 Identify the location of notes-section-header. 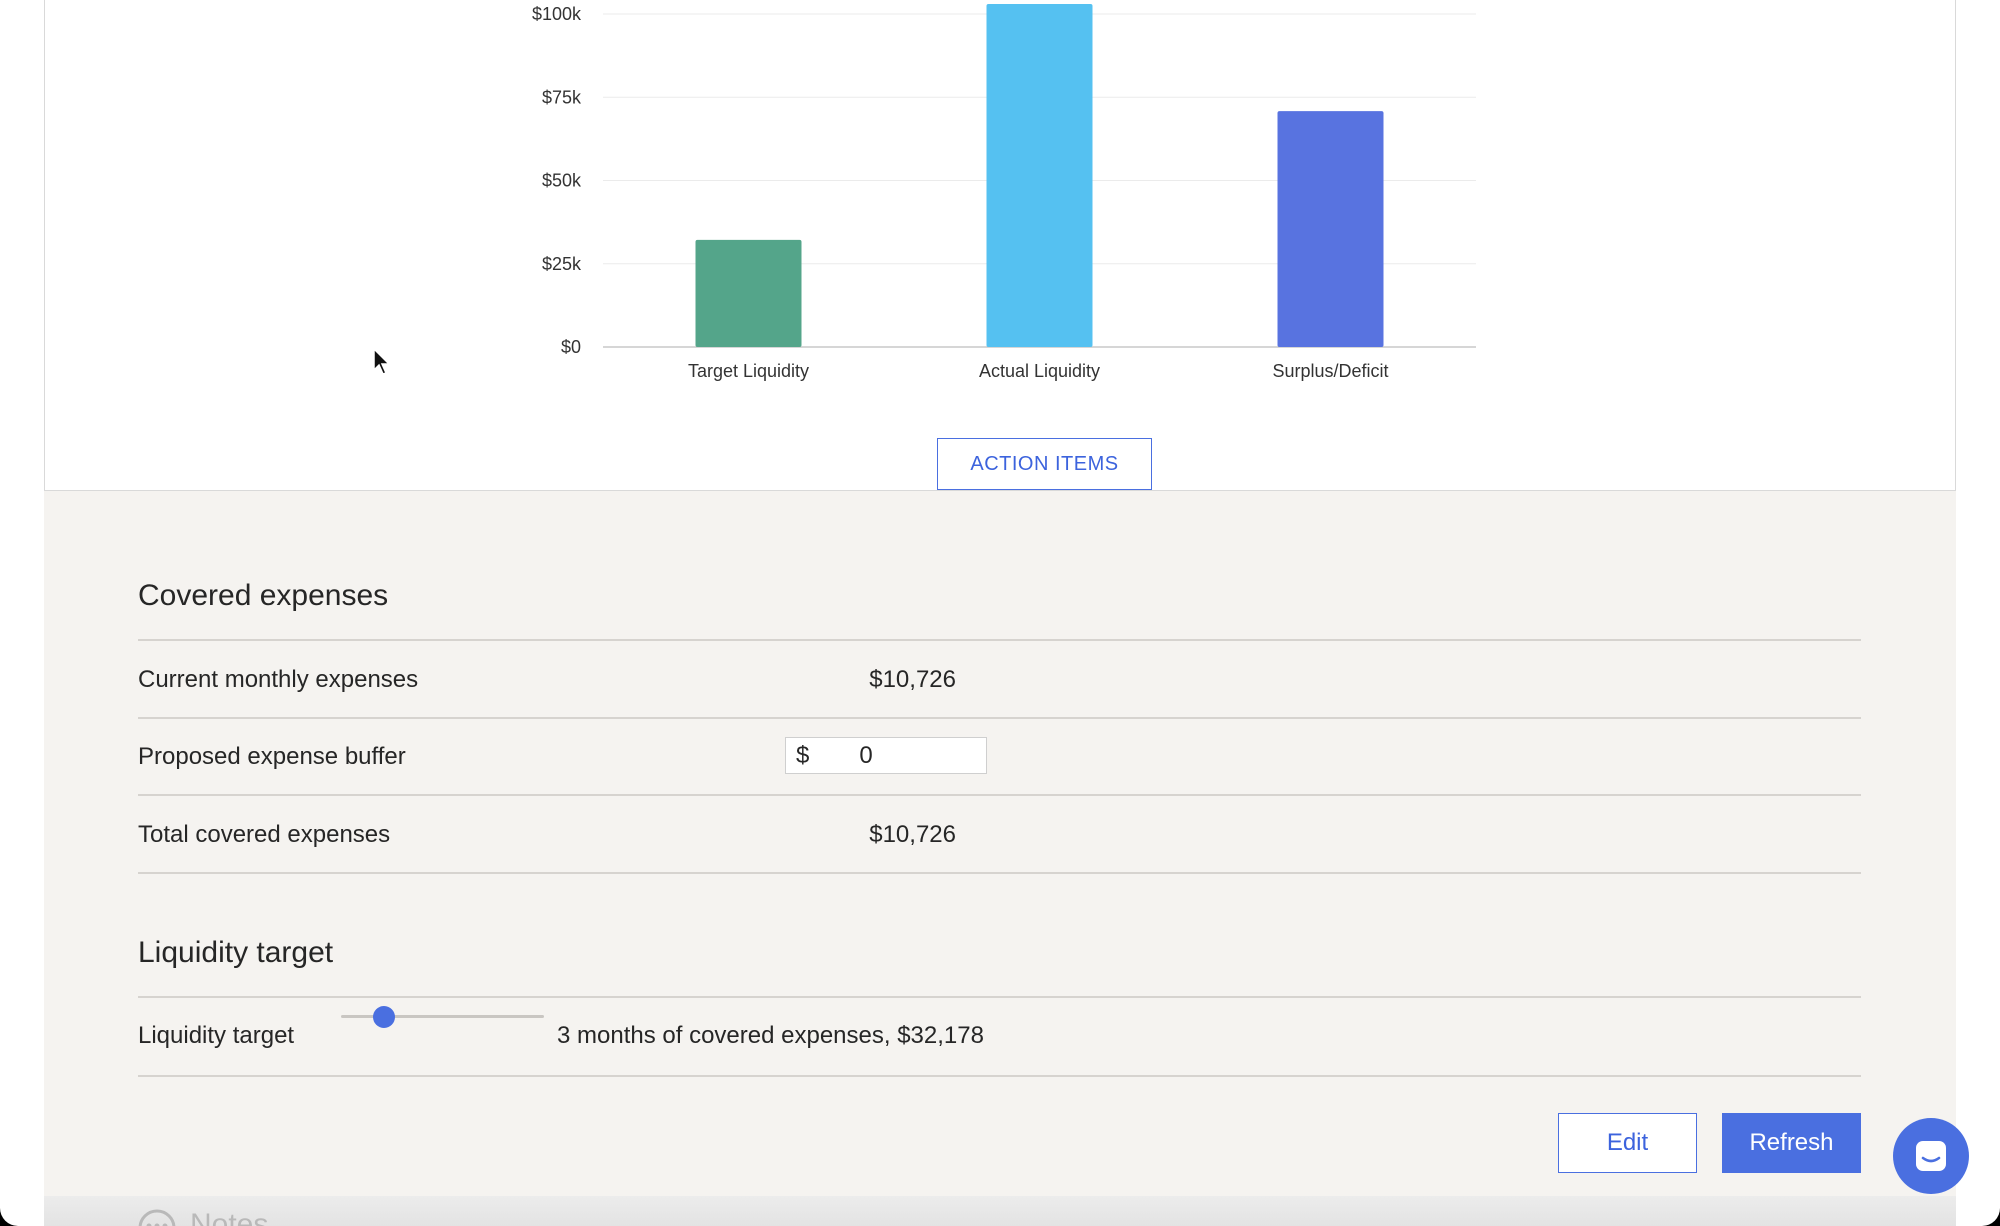
(1000, 1211).